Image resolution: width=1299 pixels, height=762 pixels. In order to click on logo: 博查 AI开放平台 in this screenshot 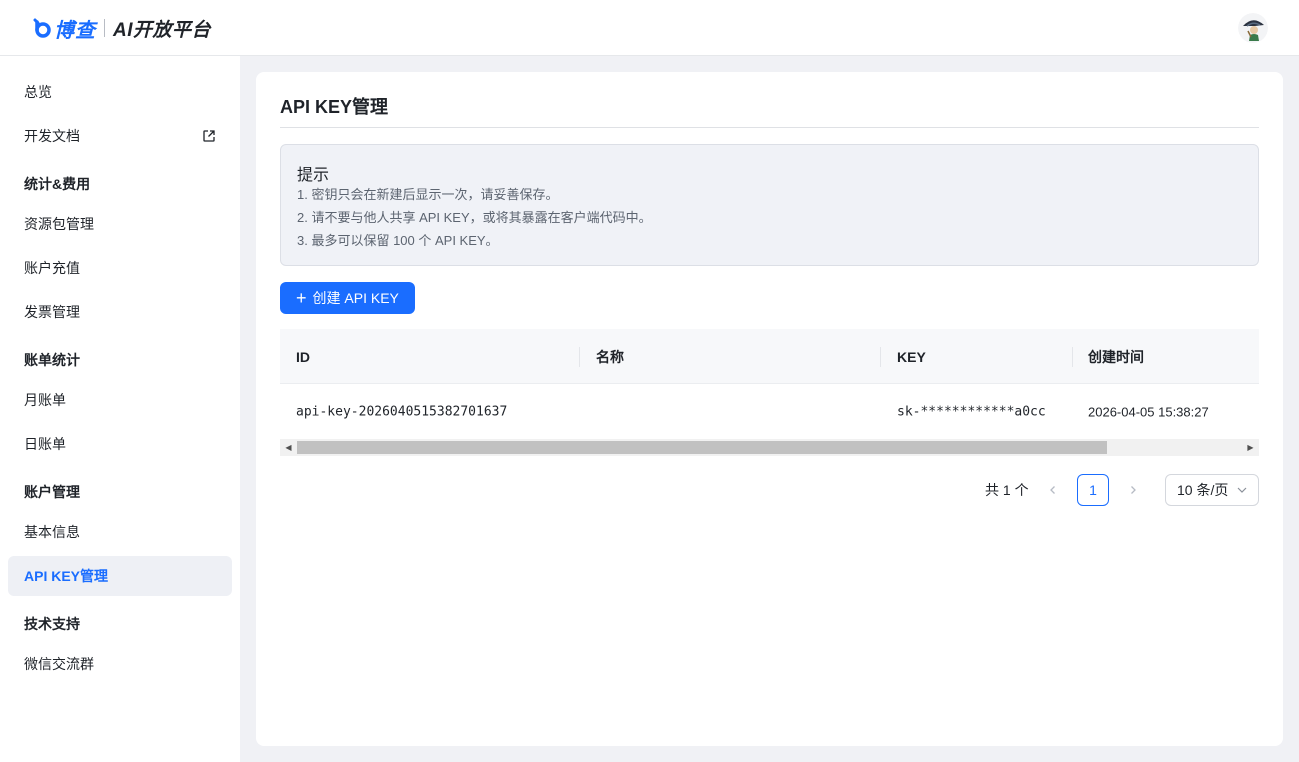, I will do `click(121, 28)`.